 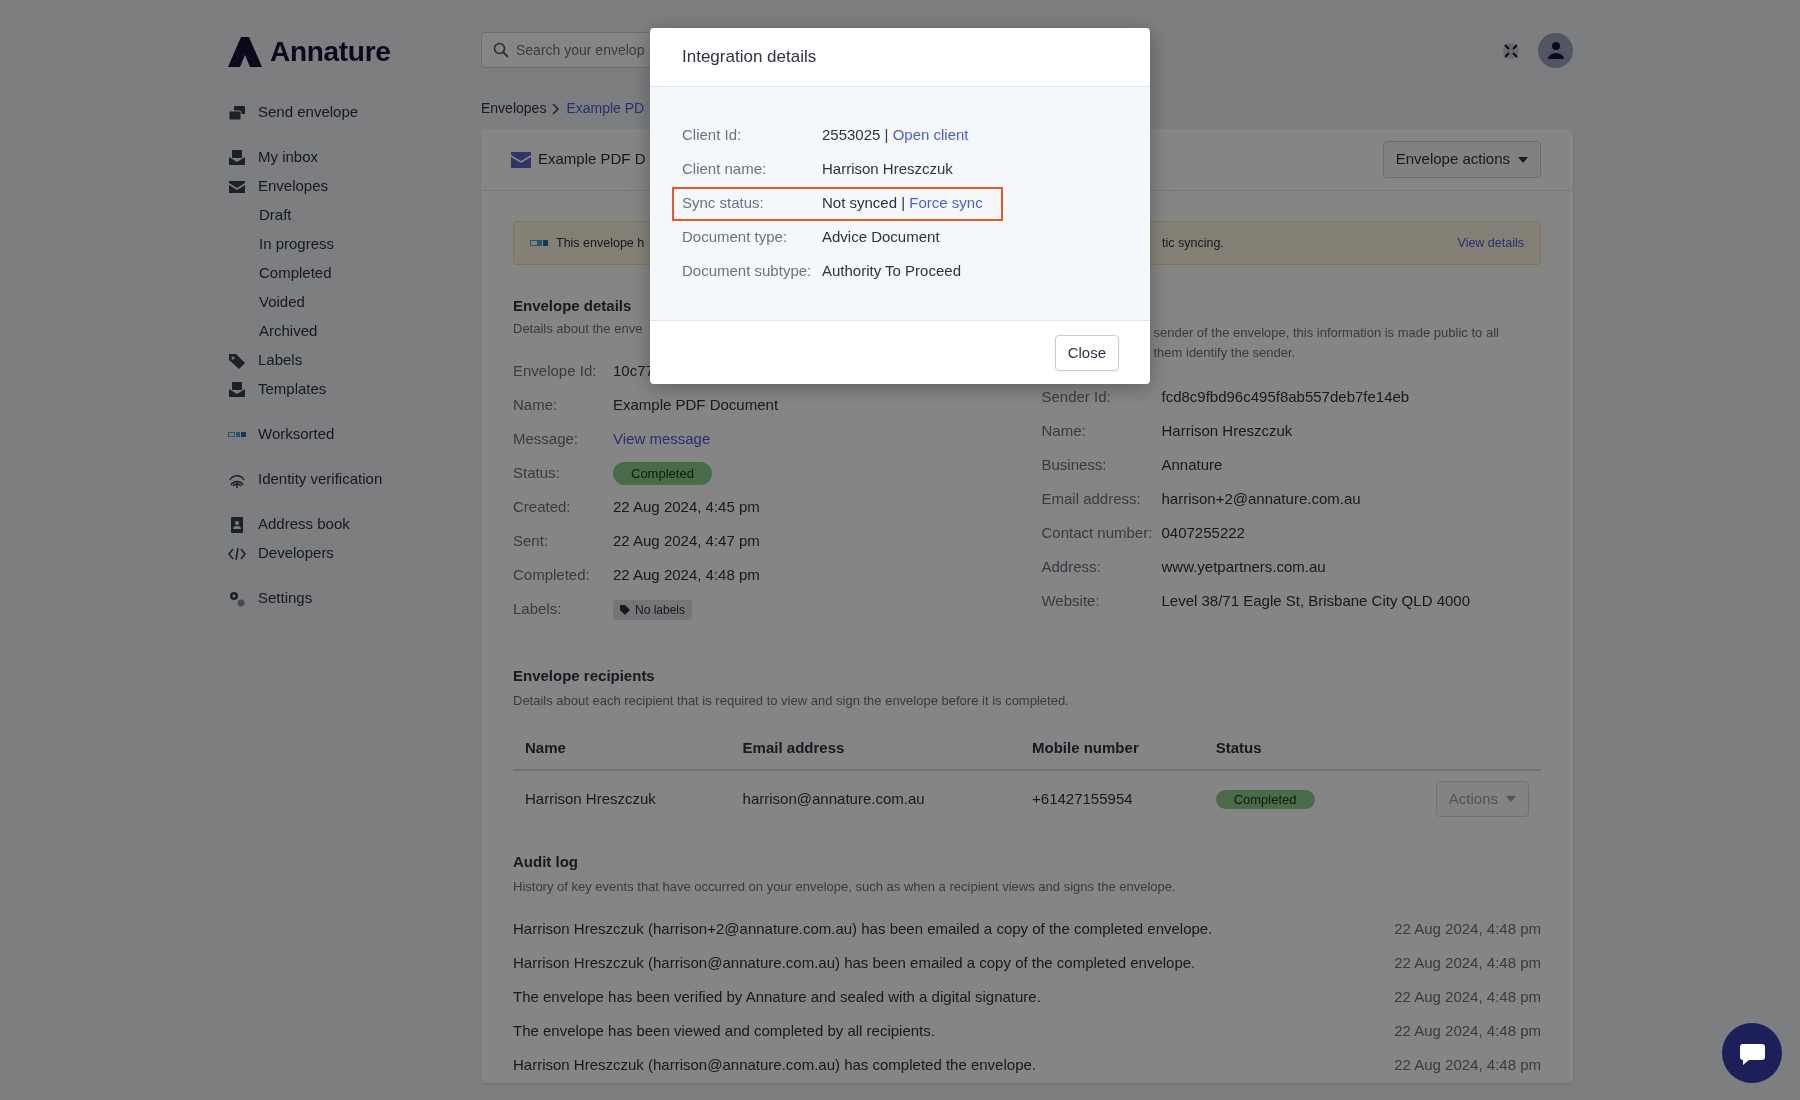 What do you see at coordinates (1112, 749) in the screenshot?
I see `column-header: Mobile number` at bounding box center [1112, 749].